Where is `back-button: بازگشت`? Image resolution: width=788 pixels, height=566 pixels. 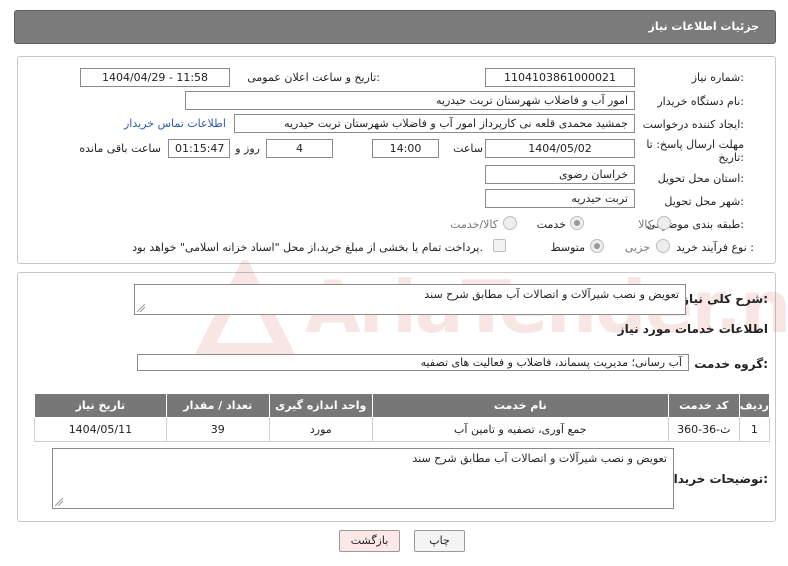 back-button: بازگشت is located at coordinates (369, 541).